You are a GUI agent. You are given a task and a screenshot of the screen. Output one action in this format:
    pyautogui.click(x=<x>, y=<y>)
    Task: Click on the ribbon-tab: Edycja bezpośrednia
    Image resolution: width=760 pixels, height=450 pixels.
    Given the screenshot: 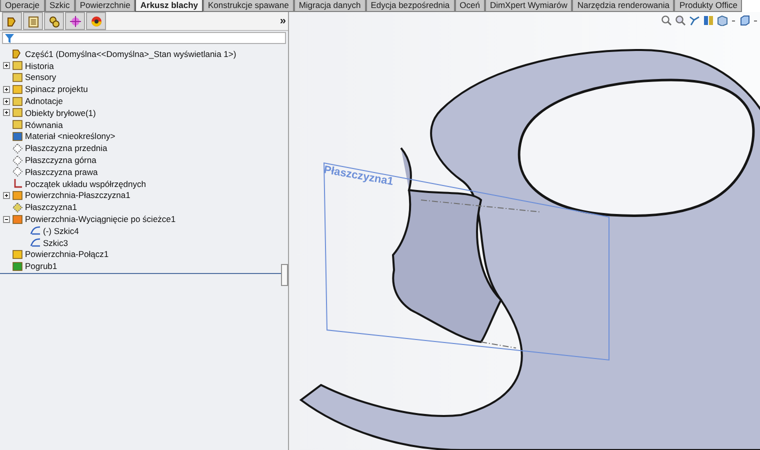 What is the action you would take?
    pyautogui.click(x=410, y=6)
    